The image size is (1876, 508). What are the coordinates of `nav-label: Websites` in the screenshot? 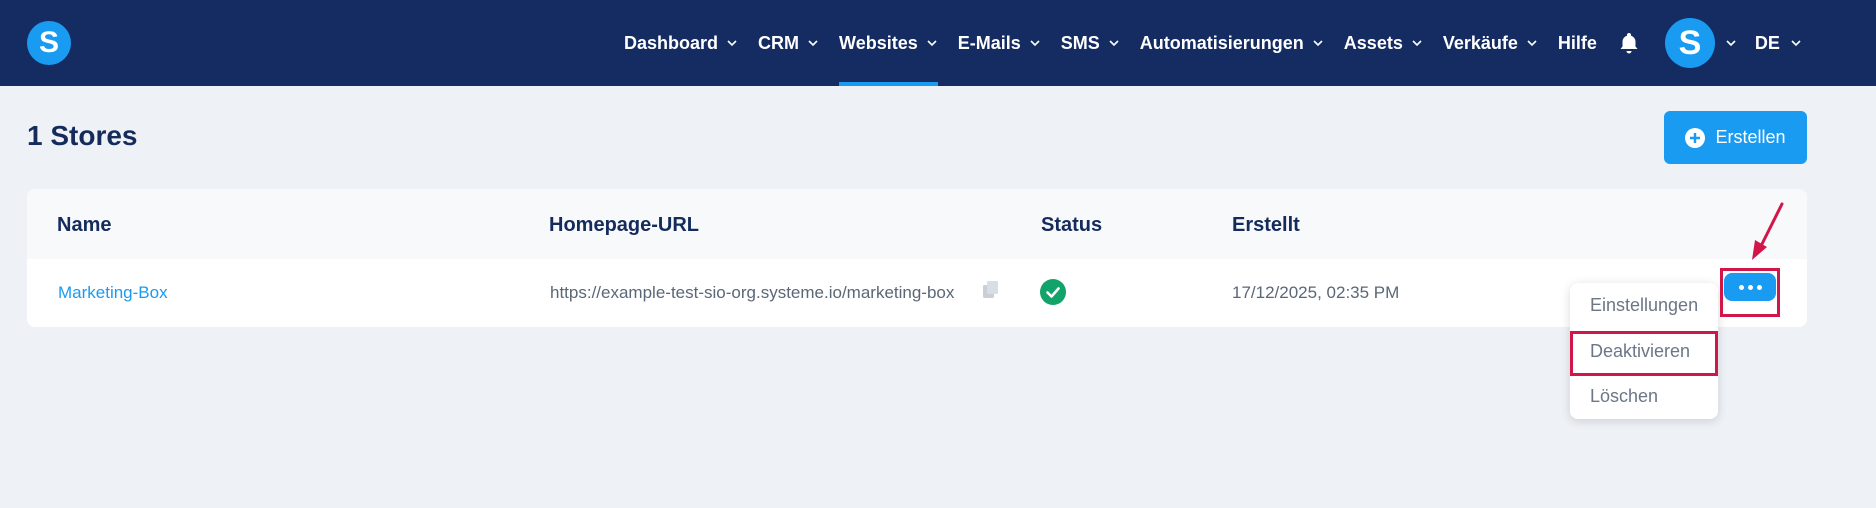 It's located at (878, 42).